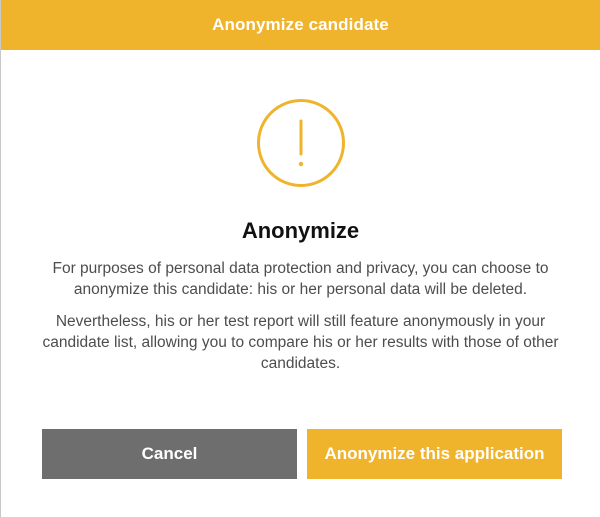 This screenshot has width=600, height=518. Describe the element at coordinates (302, 454) in the screenshot. I see `button-row: Cancel Anonymize this application` at that location.